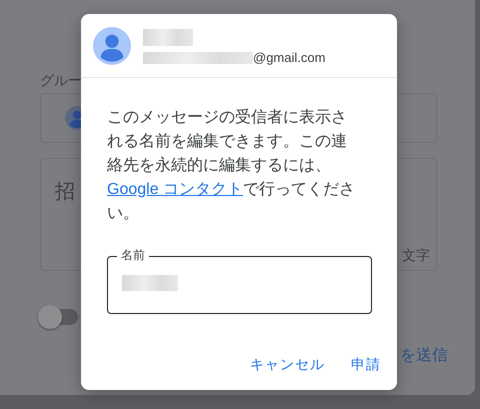 The image size is (480, 409). What do you see at coordinates (112, 46) in the screenshot?
I see `avatar-icon` at bounding box center [112, 46].